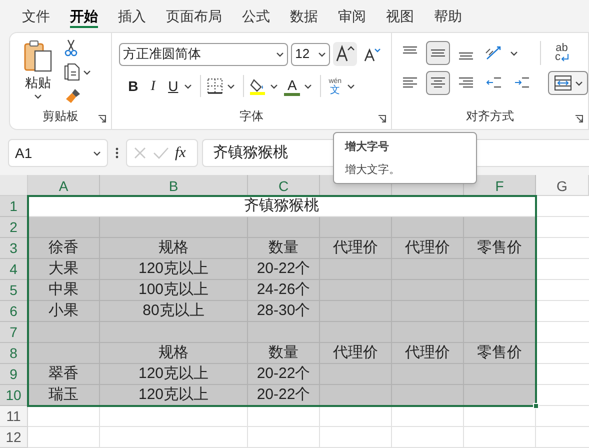 The image size is (589, 448). I want to click on table-cell: 80克以上, so click(174, 311).